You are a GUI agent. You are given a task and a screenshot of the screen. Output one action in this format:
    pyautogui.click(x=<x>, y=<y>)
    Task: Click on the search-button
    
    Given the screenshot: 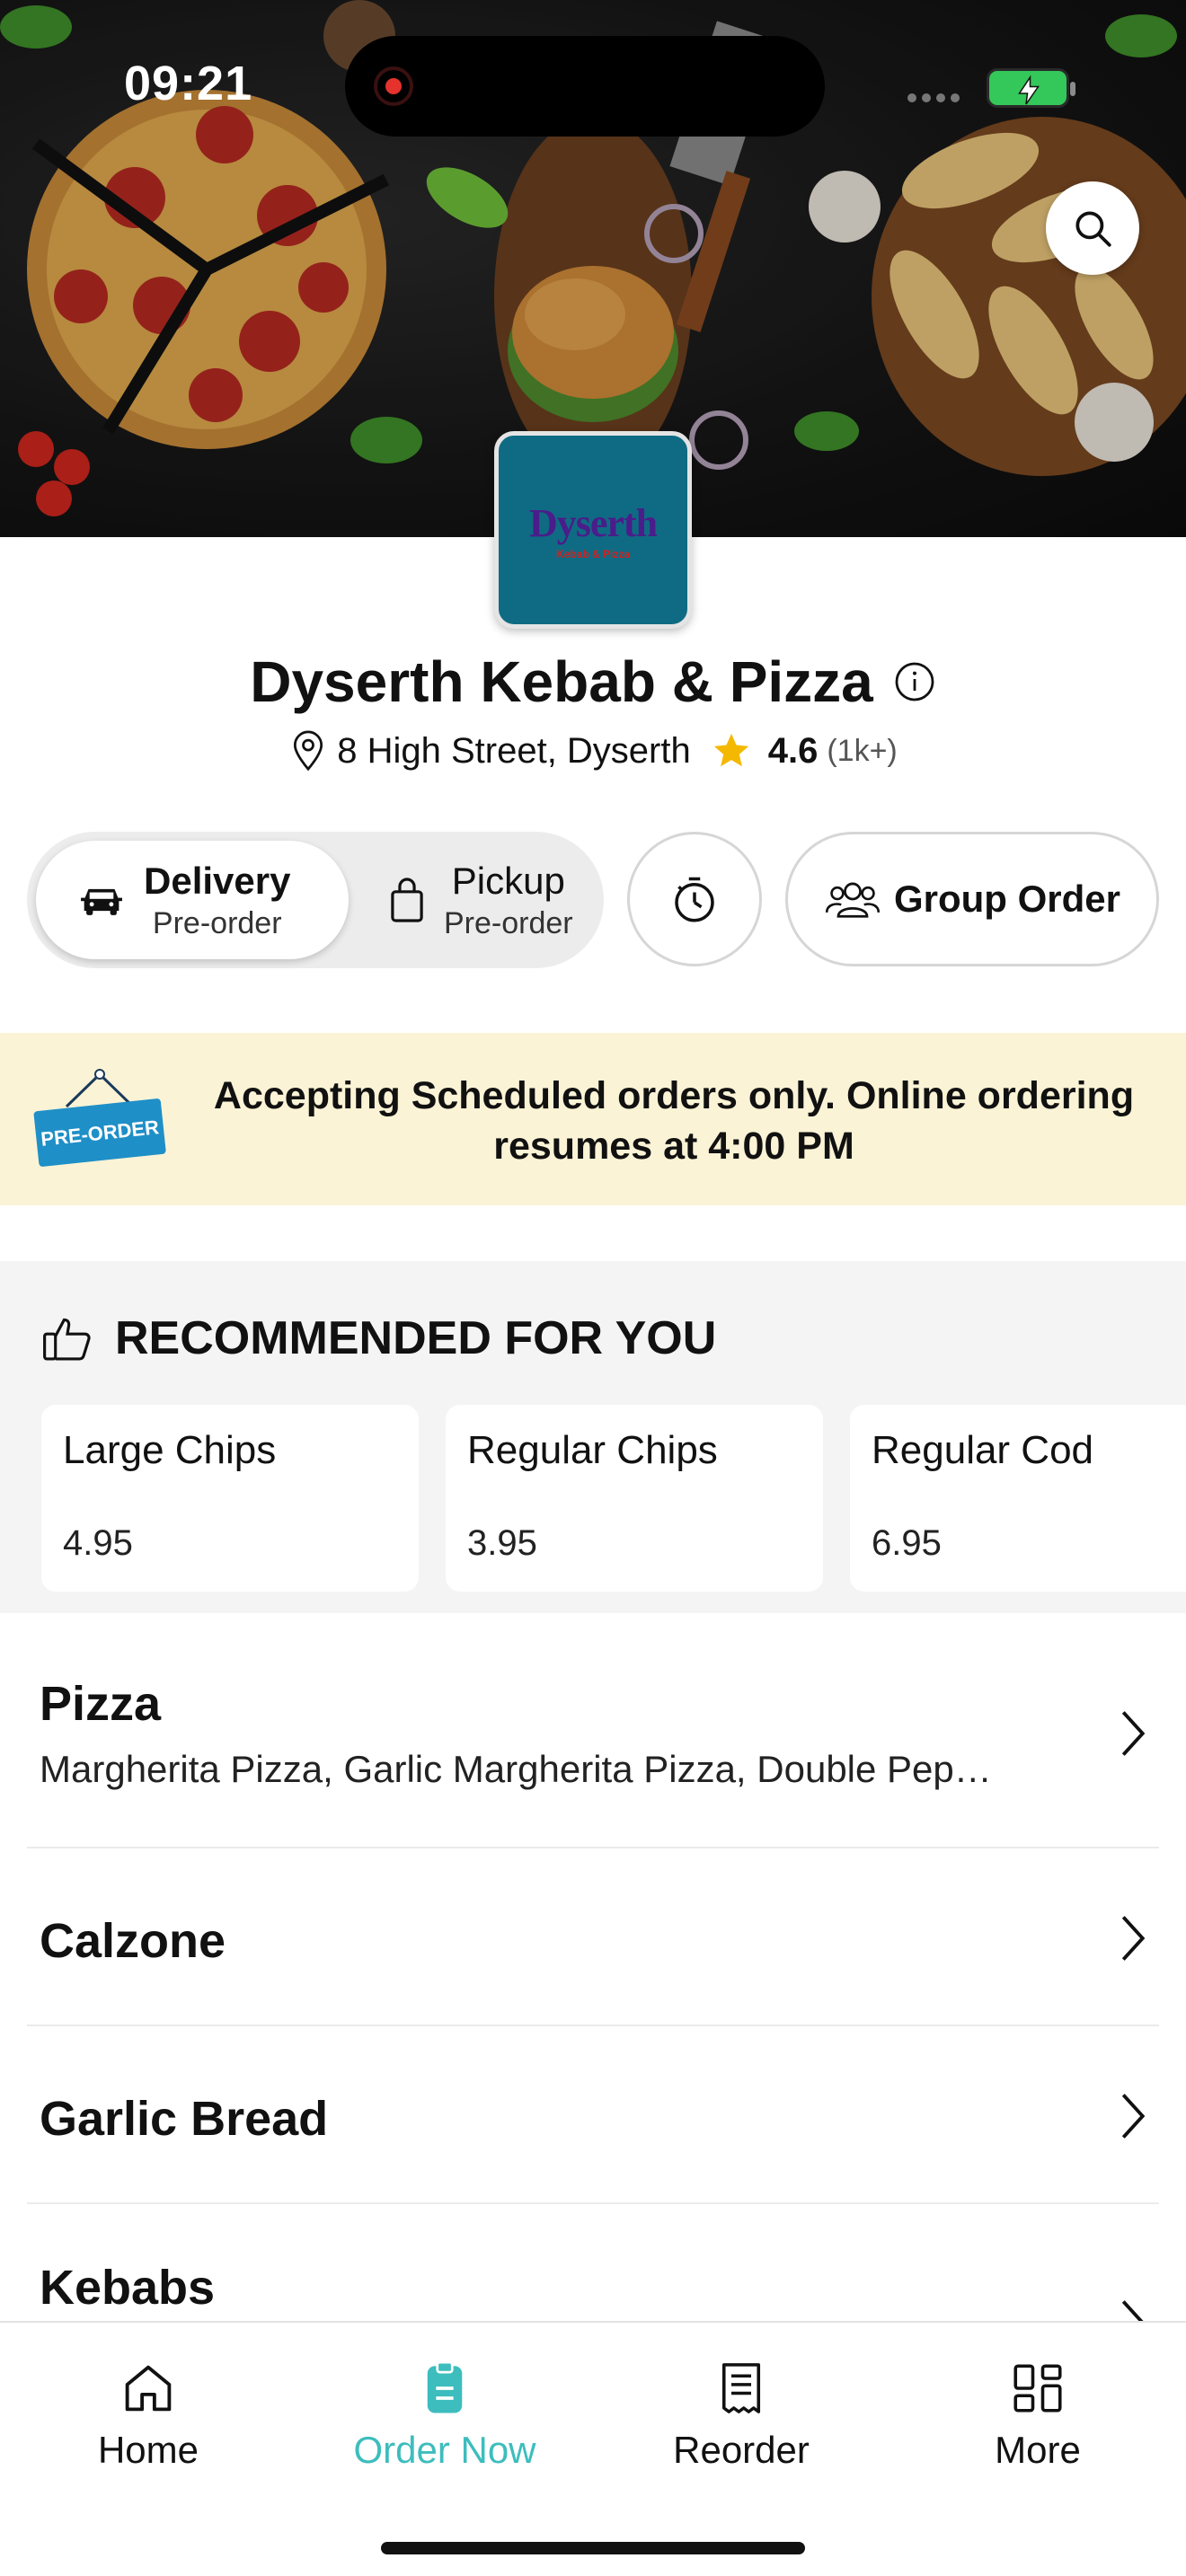 What is the action you would take?
    pyautogui.click(x=1092, y=228)
    